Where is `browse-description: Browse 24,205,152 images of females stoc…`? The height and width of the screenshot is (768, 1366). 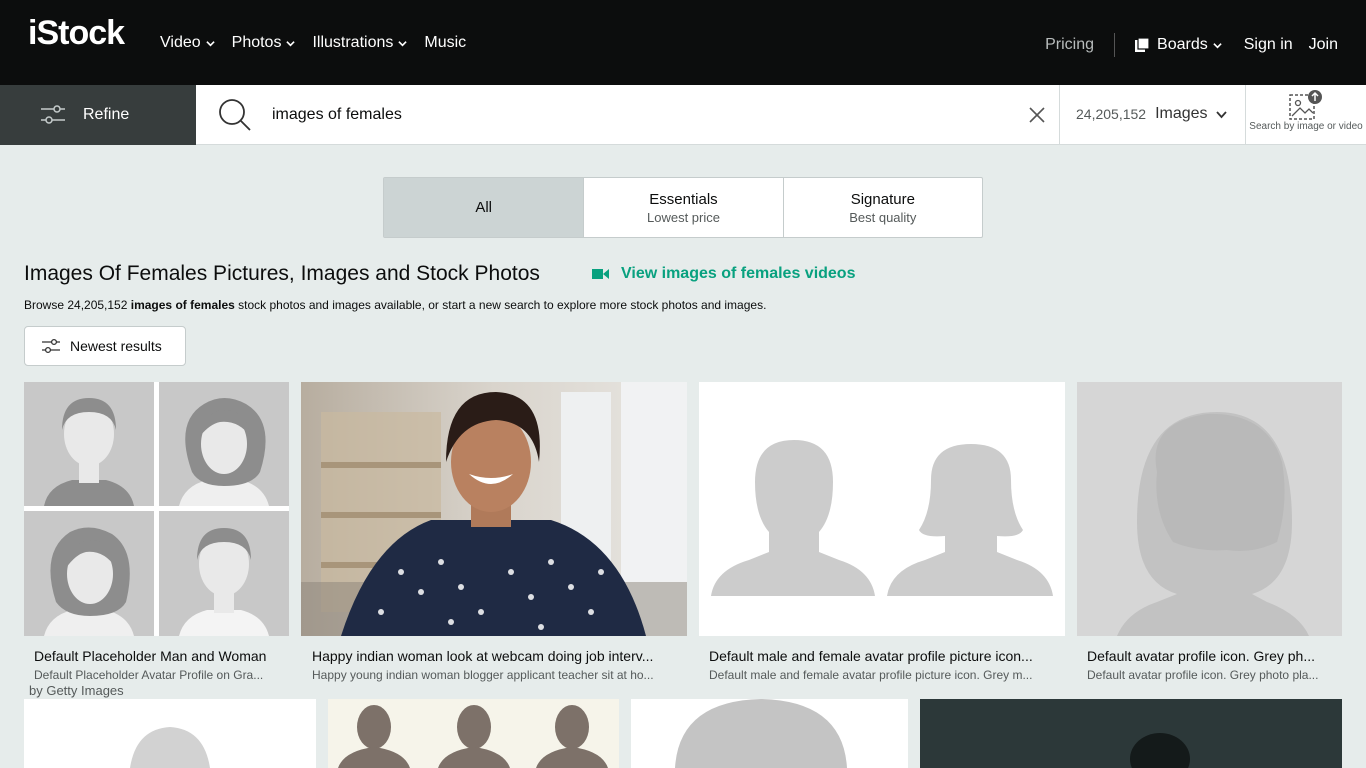 browse-description: Browse 24,205,152 images of females stoc… is located at coordinates (395, 305).